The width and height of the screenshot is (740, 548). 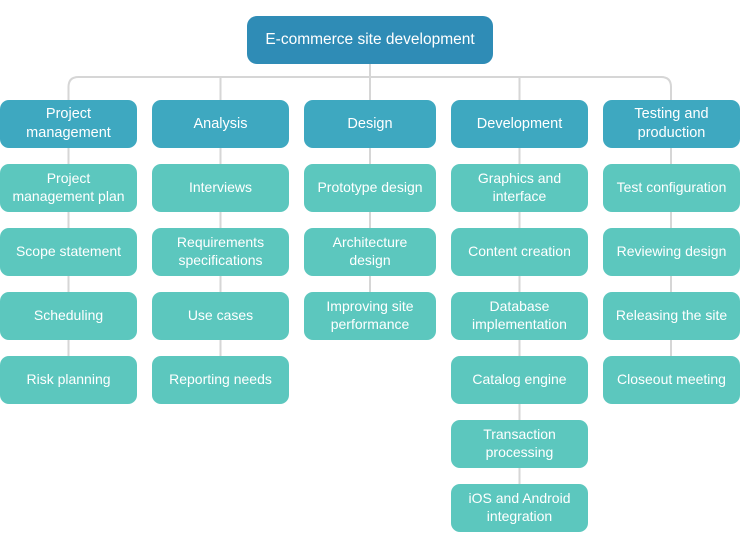 I want to click on task-node-releasing-the-site: Releasing the site, so click(x=671, y=316).